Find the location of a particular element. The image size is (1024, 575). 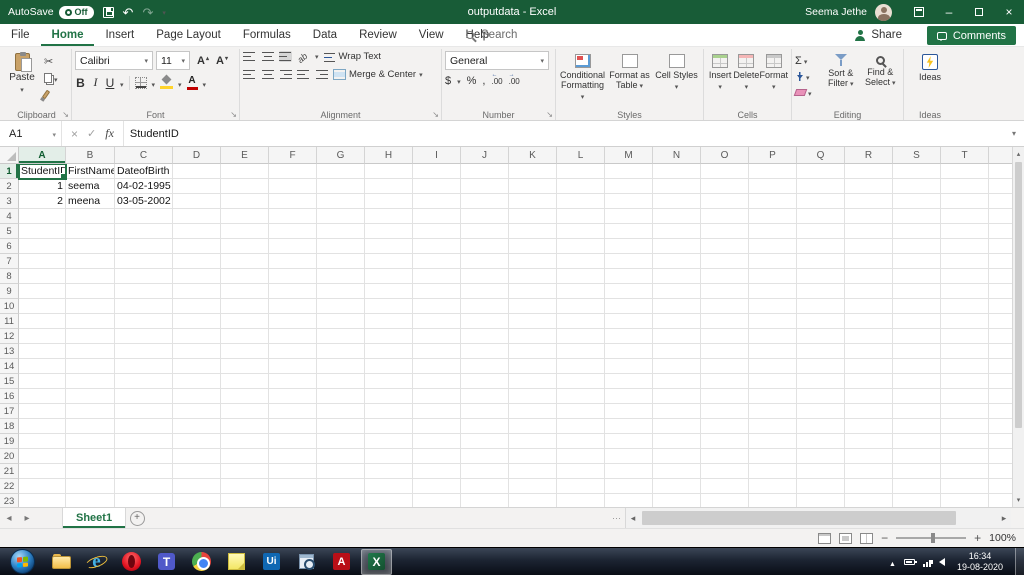

new-sheet-button is located at coordinates (137, 518).